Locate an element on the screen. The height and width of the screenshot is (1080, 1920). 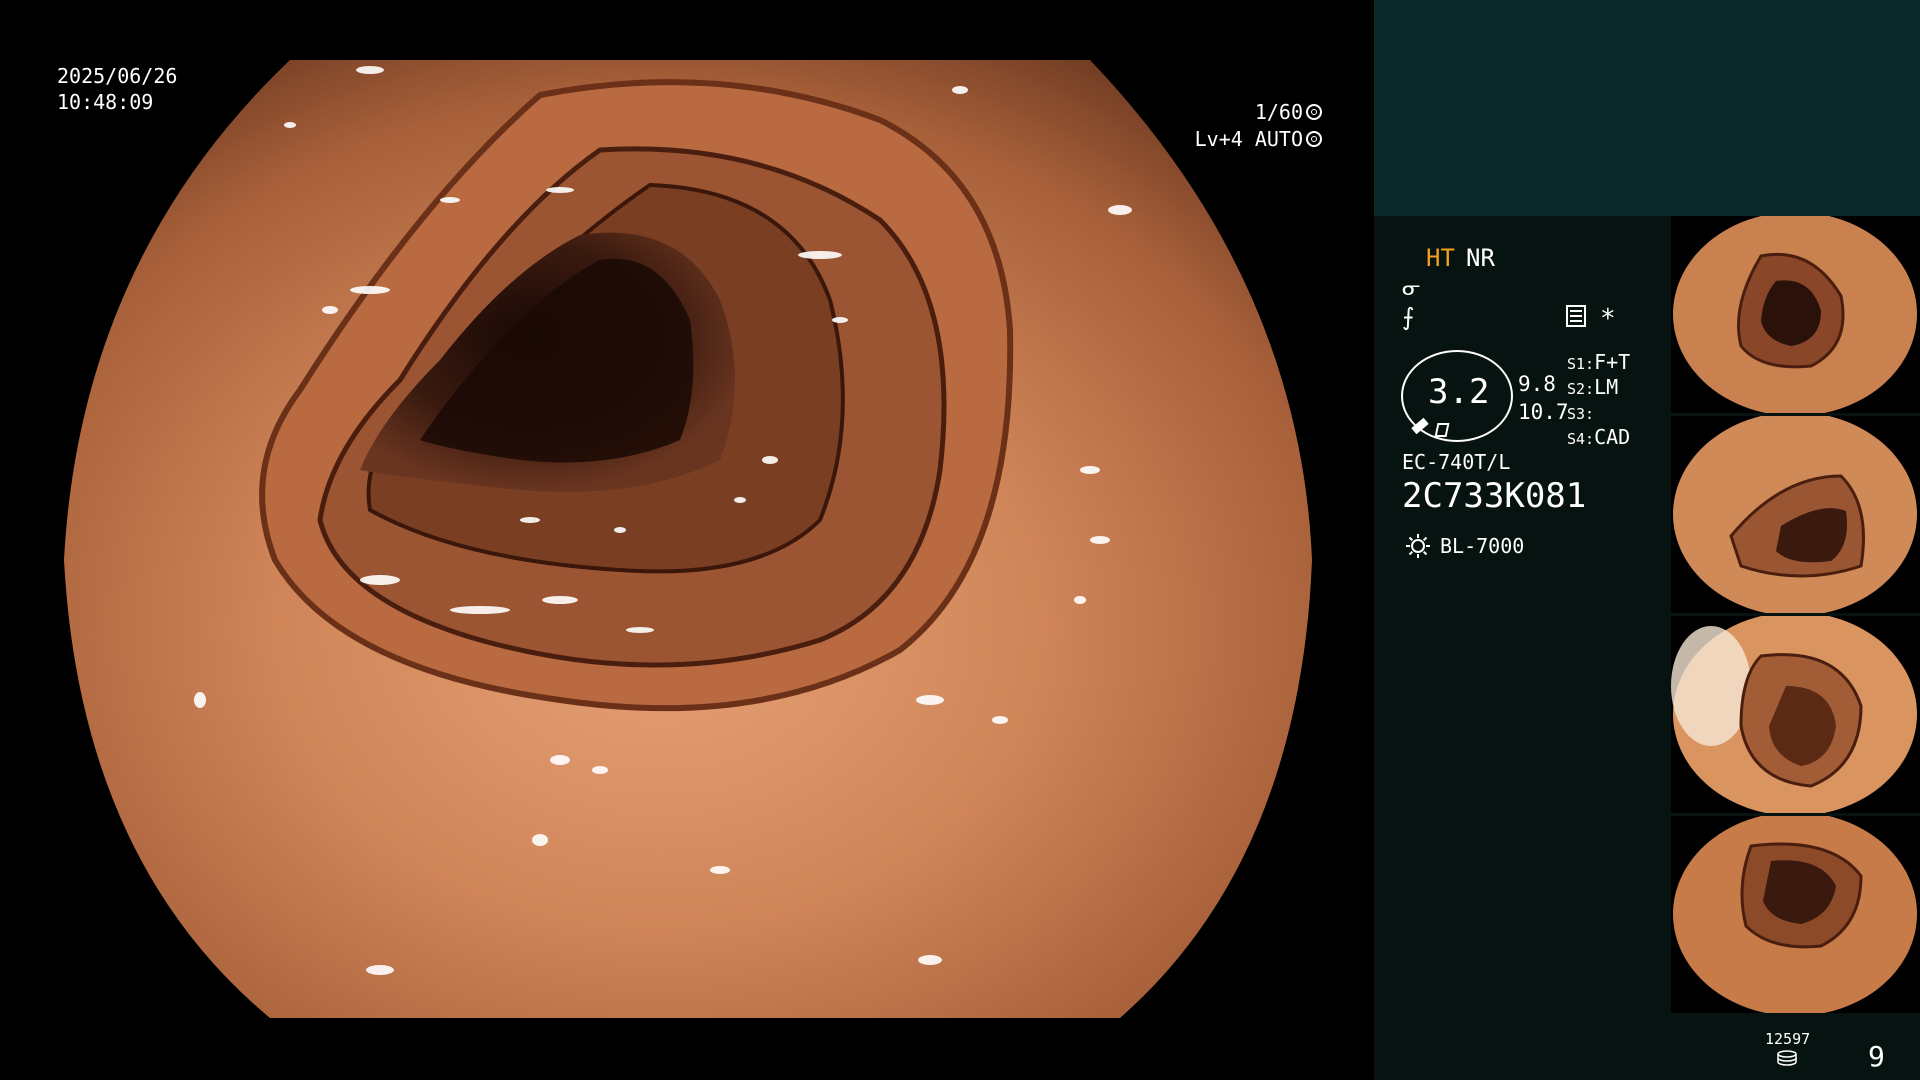
menu-icon is located at coordinates (1576, 316).